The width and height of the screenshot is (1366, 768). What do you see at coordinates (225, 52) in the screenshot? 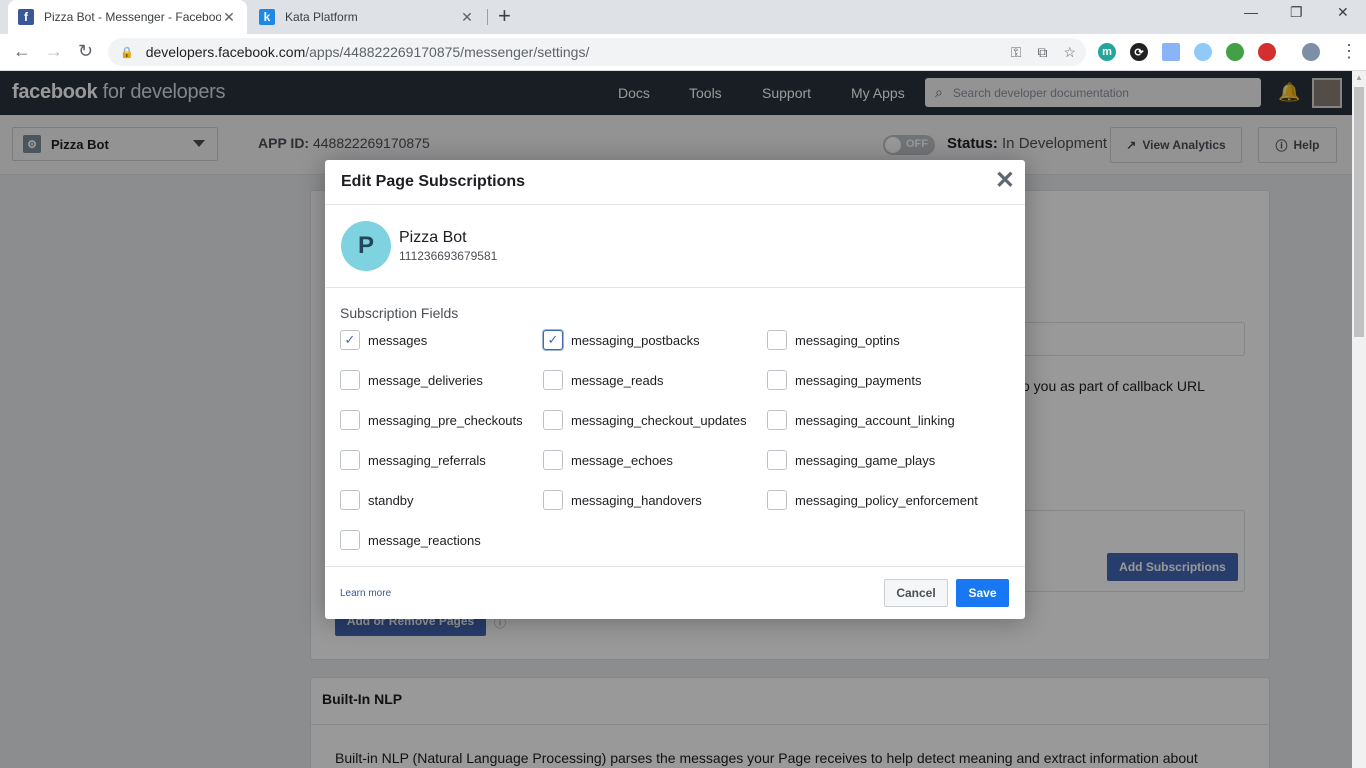
I see `url-host: developers.facebook.com` at bounding box center [225, 52].